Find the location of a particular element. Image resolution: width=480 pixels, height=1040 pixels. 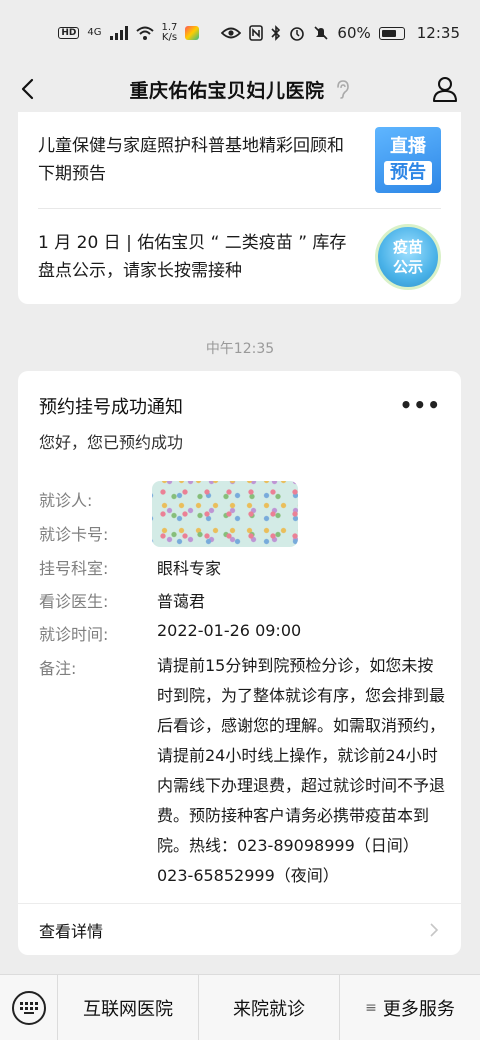

menu-internet-hospital: 互联网医院 is located at coordinates (128, 1007).